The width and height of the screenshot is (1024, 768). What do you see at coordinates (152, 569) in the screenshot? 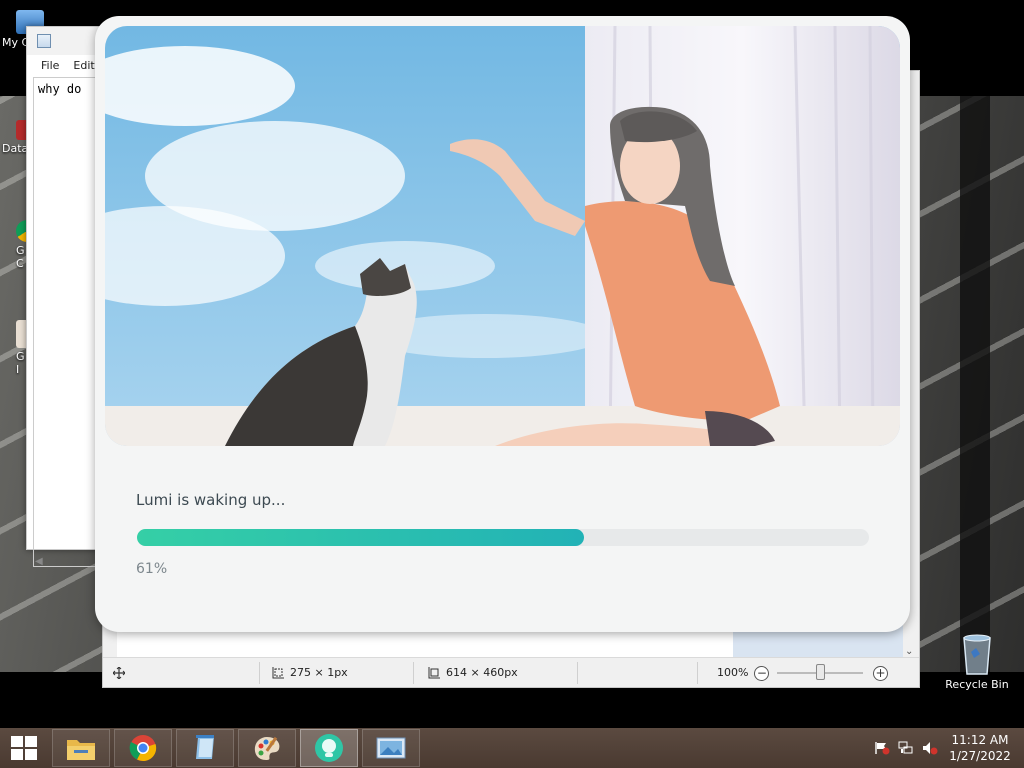
I see `progress-percent: 61%` at bounding box center [152, 569].